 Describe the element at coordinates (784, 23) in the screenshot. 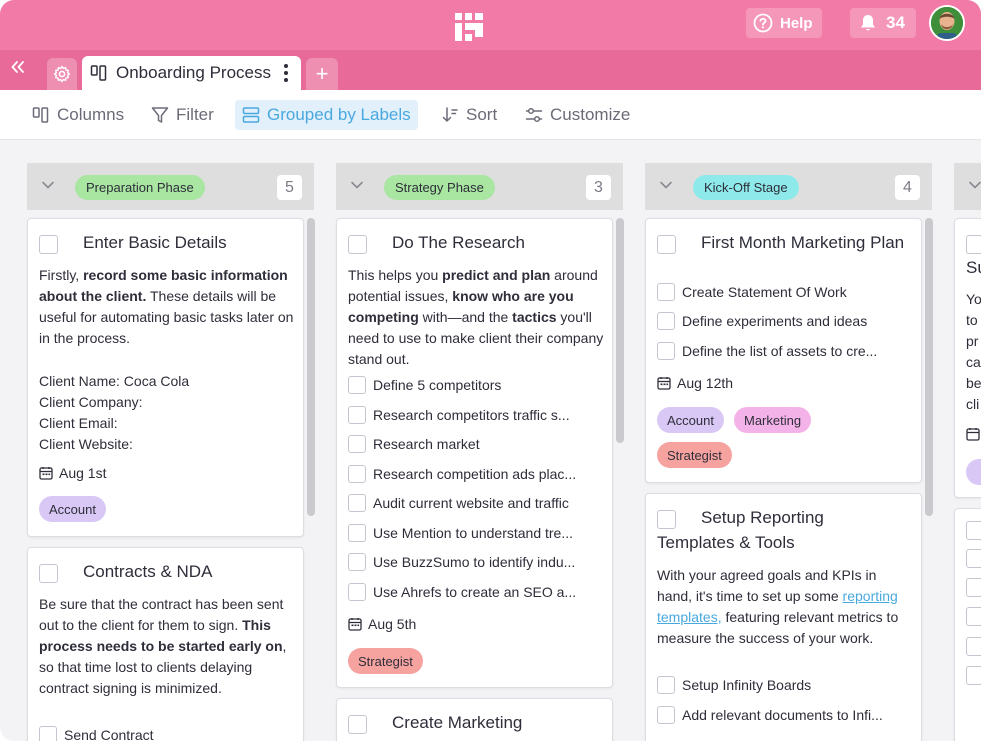

I see `help-button: Help` at that location.